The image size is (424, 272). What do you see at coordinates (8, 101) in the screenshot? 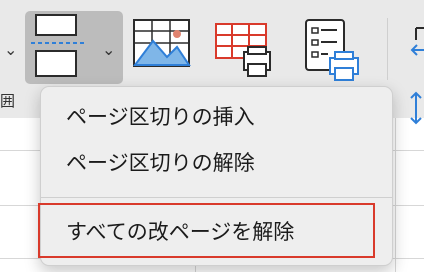
I see `ribbon-label-partial: 囲` at bounding box center [8, 101].